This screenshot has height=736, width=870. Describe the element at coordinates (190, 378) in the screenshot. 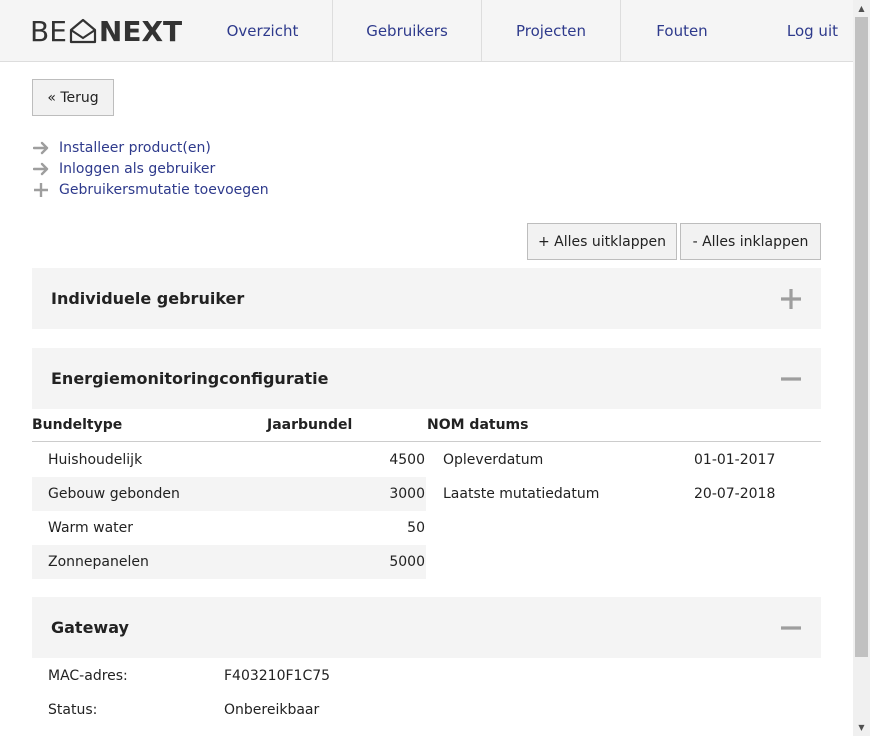

I see `section-title: Energiemonitoringconfiguratie` at that location.